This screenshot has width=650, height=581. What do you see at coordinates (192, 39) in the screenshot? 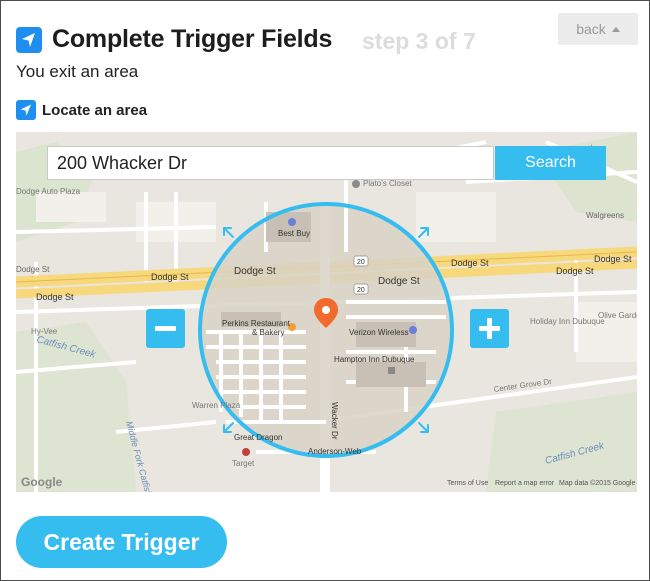
I see `page-title: Complete Trigger Fields` at bounding box center [192, 39].